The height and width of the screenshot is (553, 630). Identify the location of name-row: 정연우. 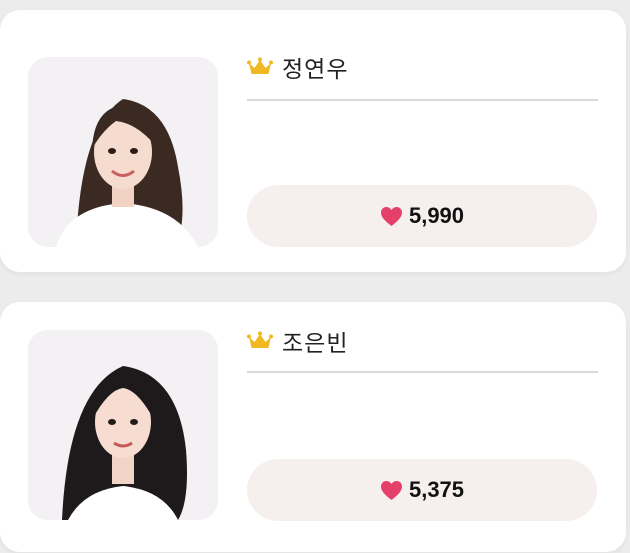
(297, 67).